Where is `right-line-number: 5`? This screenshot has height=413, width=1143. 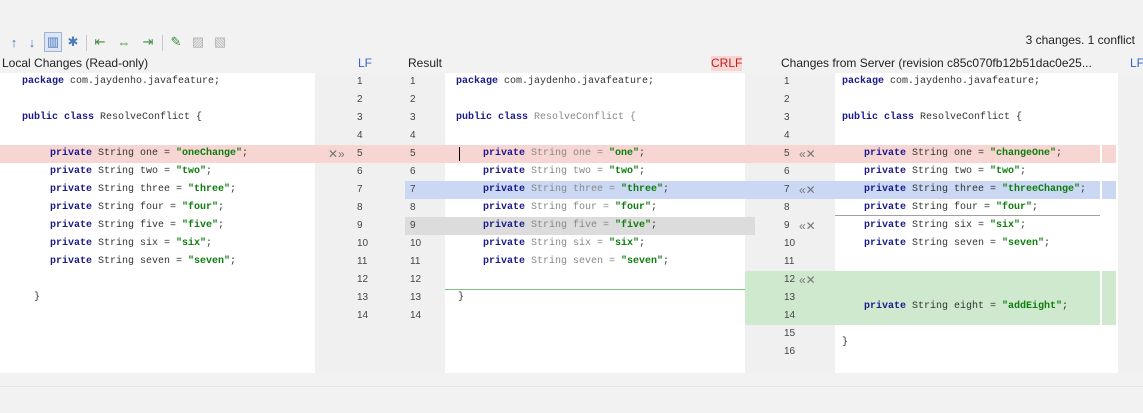
right-line-number: 5 is located at coordinates (787, 153).